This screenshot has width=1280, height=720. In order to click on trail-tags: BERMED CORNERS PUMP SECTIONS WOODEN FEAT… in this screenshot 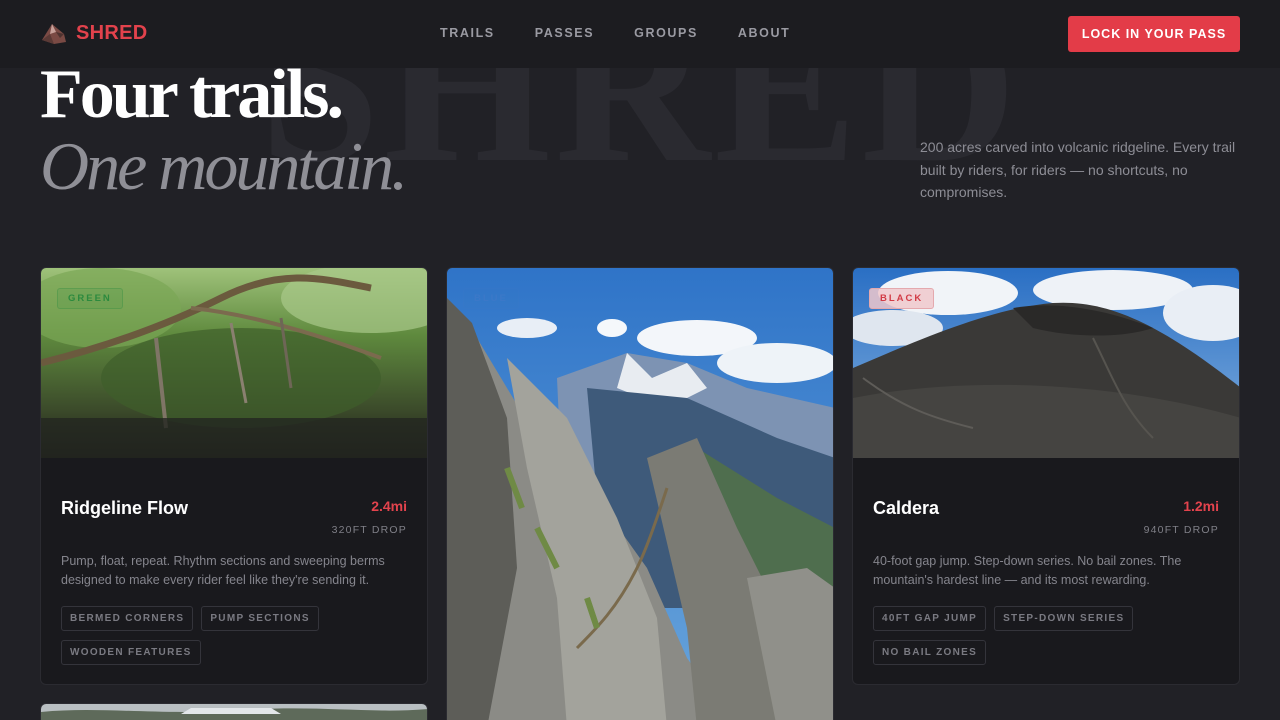, I will do `click(231, 635)`.